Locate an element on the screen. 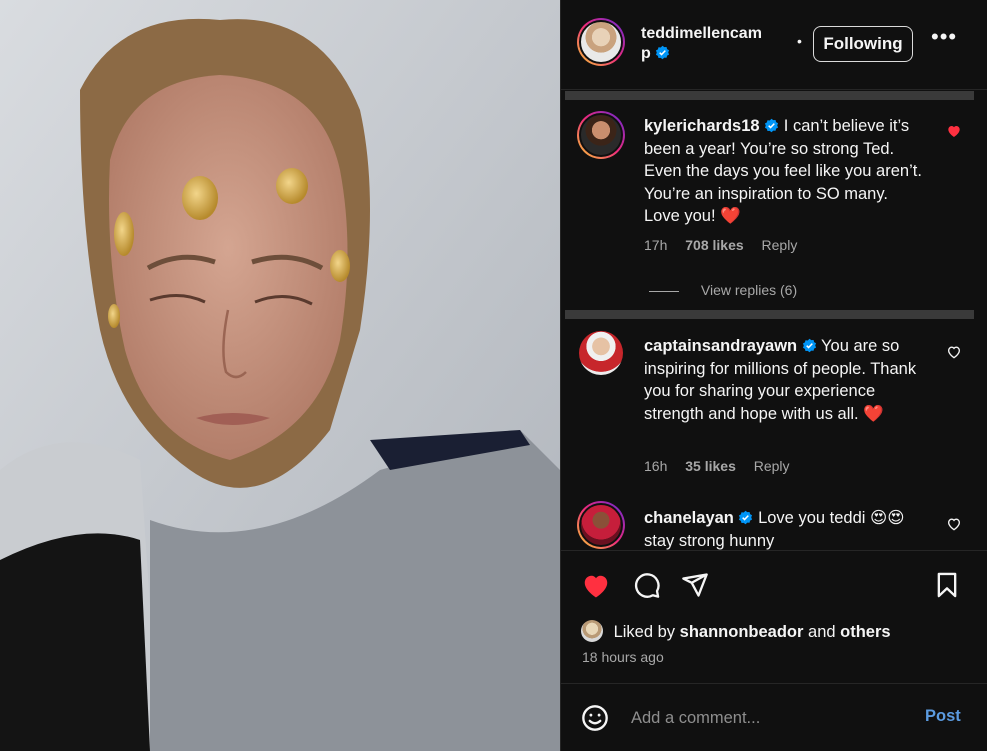 The image size is (987, 751). view-replies-button: View replies (6) is located at coordinates (723, 290).